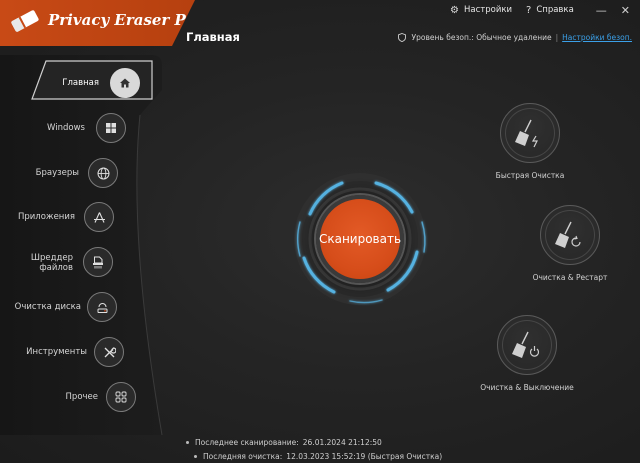  Describe the element at coordinates (77, 263) in the screenshot. I see `sidebar-item-shredder: Шреддер файлов` at that location.